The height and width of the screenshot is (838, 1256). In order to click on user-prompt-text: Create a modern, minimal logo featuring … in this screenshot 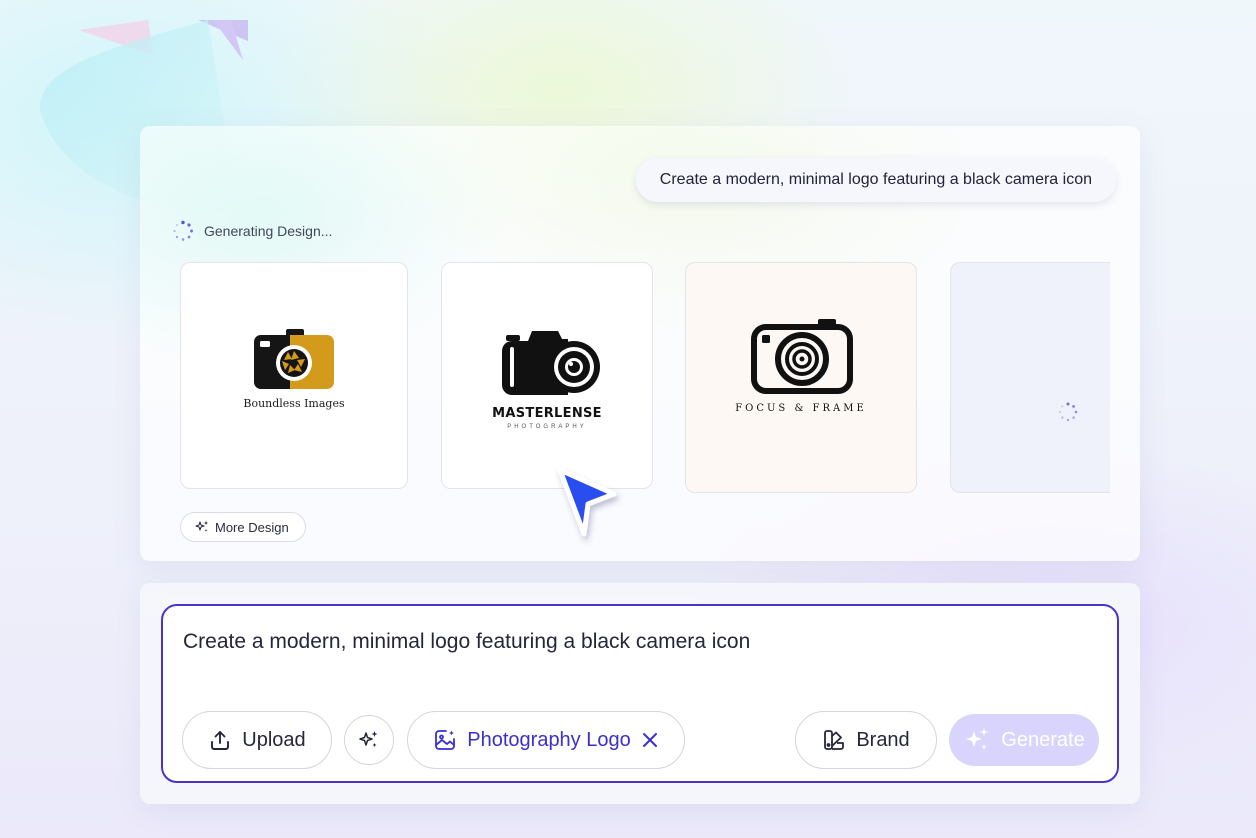, I will do `click(875, 179)`.